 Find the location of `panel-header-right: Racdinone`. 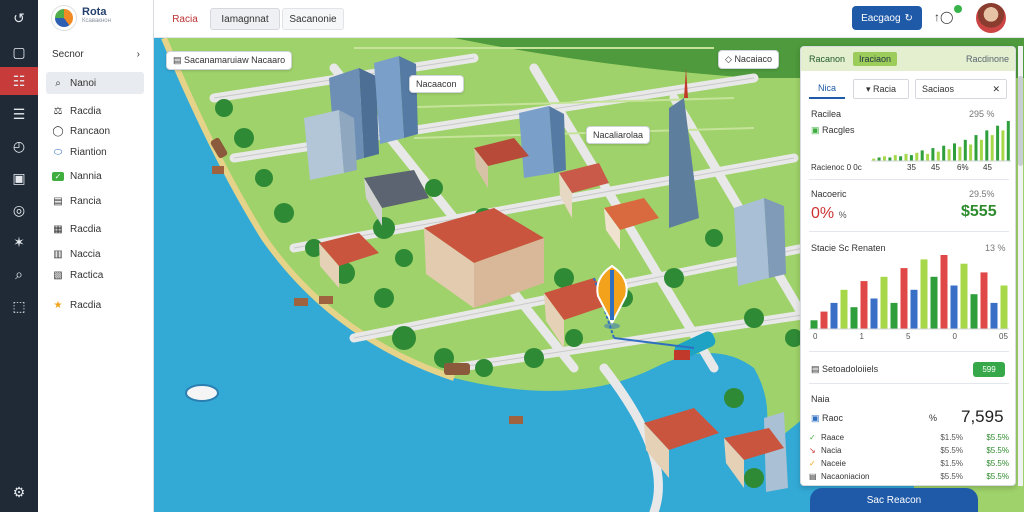

panel-header-right: Racdinone is located at coordinates (987, 59).